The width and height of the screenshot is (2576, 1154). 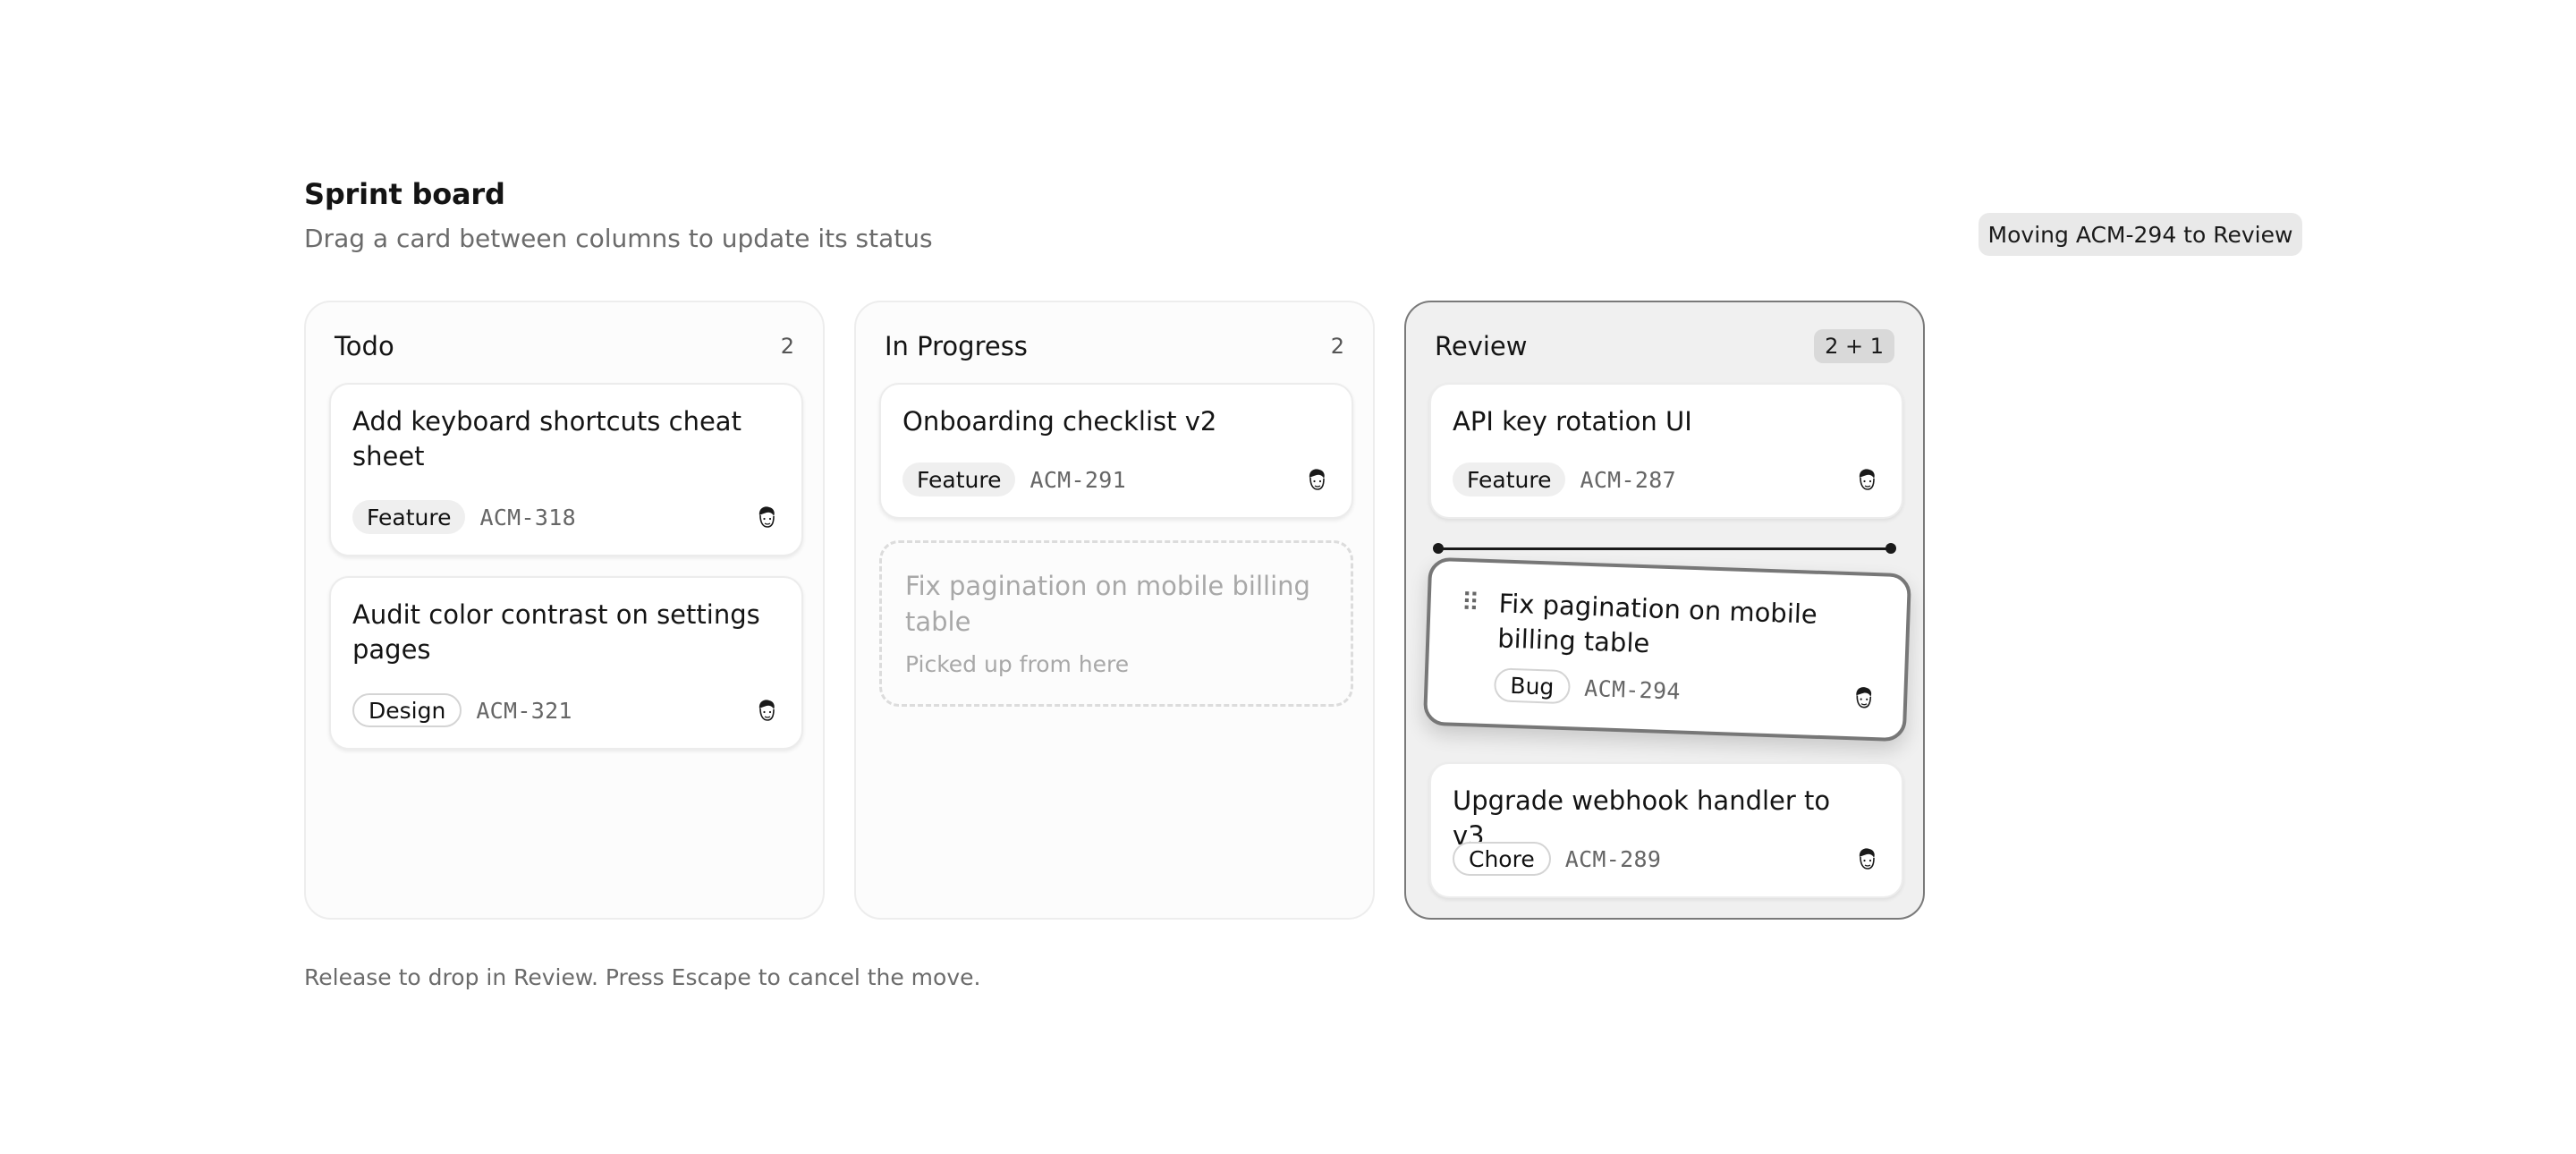 I want to click on card-tag: Bug, so click(x=1532, y=686).